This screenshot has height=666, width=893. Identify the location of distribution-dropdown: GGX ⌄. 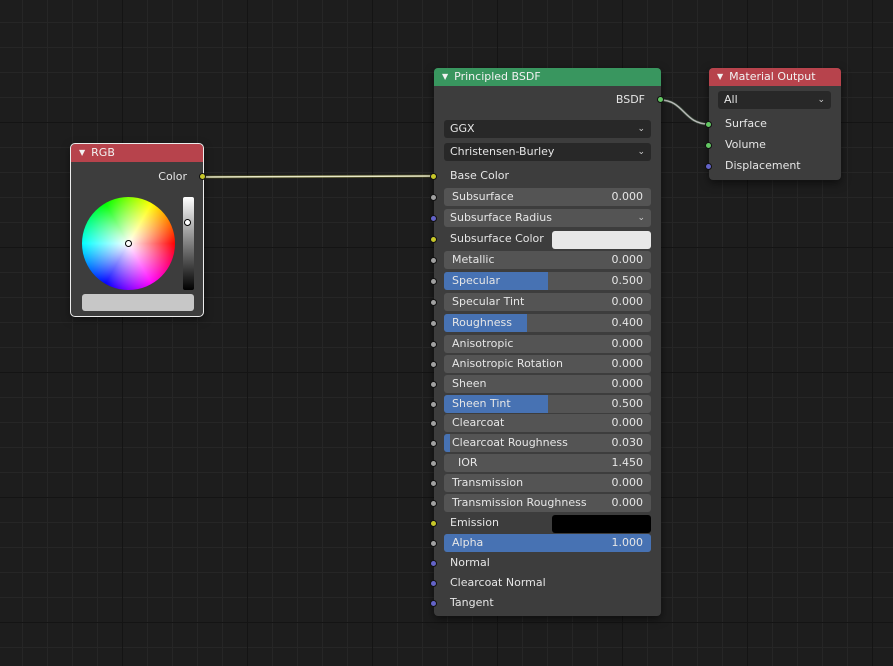
(547, 129).